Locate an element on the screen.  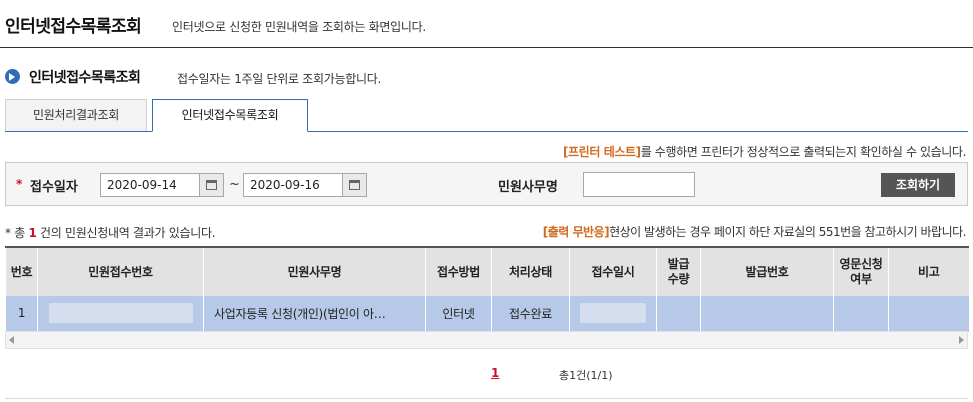
date-to-input is located at coordinates (293, 185).